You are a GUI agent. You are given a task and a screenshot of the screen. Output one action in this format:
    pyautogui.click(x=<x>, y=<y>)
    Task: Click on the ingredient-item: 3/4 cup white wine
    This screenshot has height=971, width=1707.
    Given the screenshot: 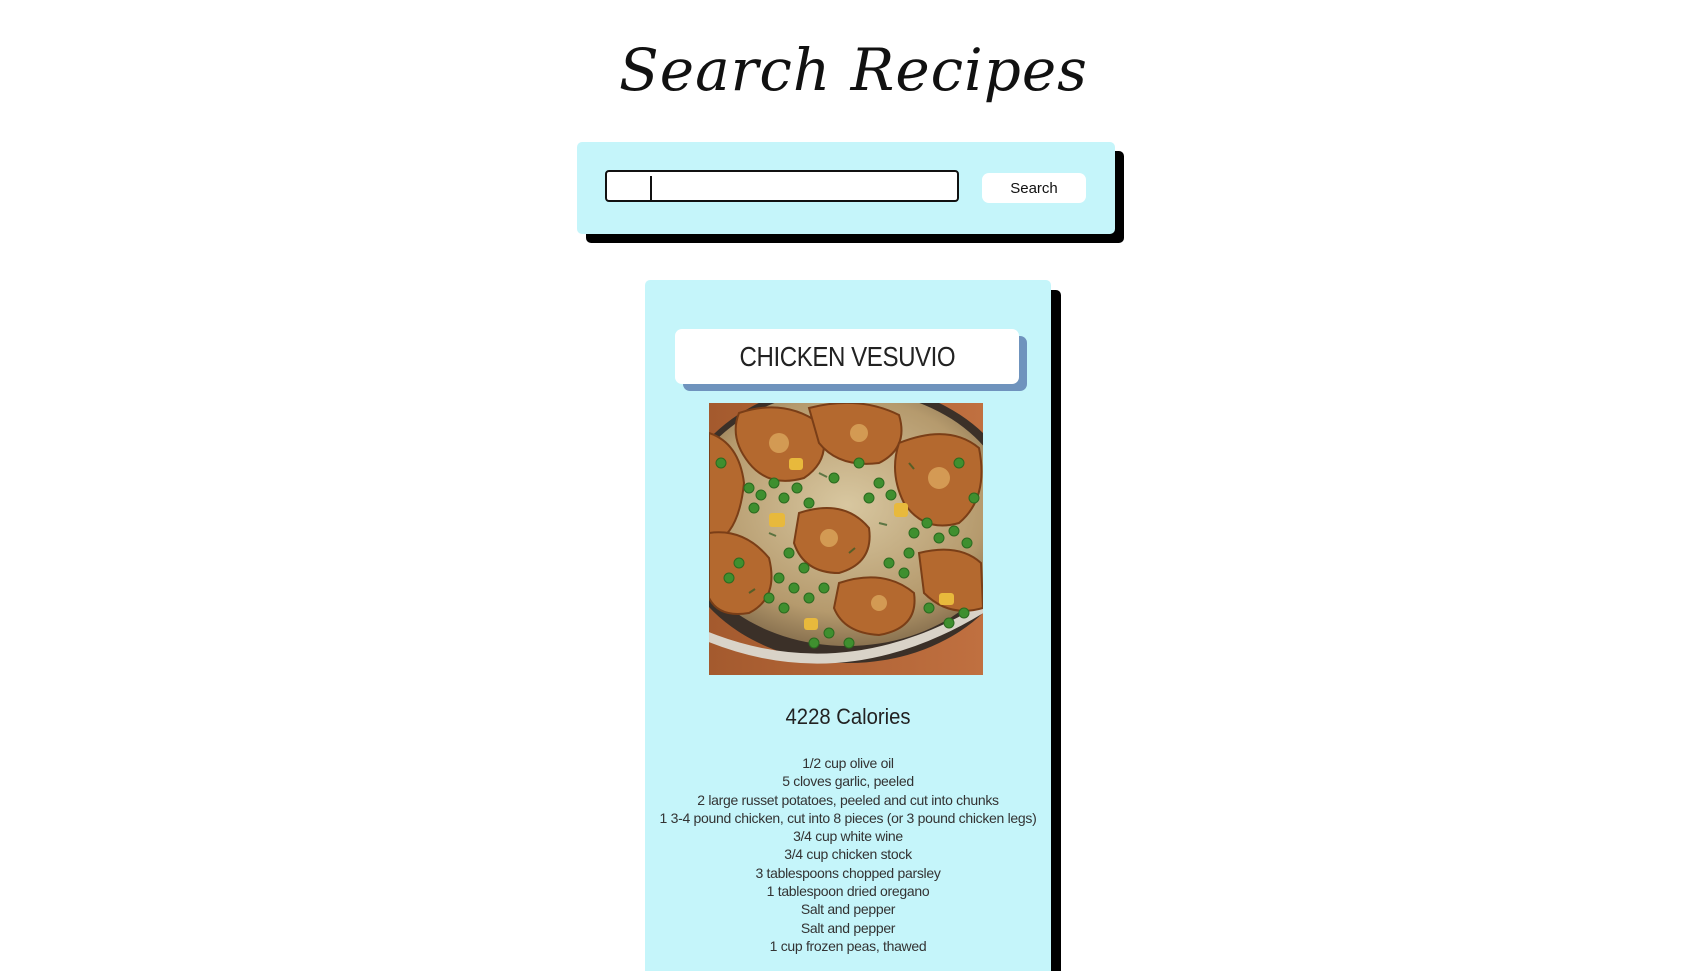 What is the action you would take?
    pyautogui.click(x=848, y=836)
    